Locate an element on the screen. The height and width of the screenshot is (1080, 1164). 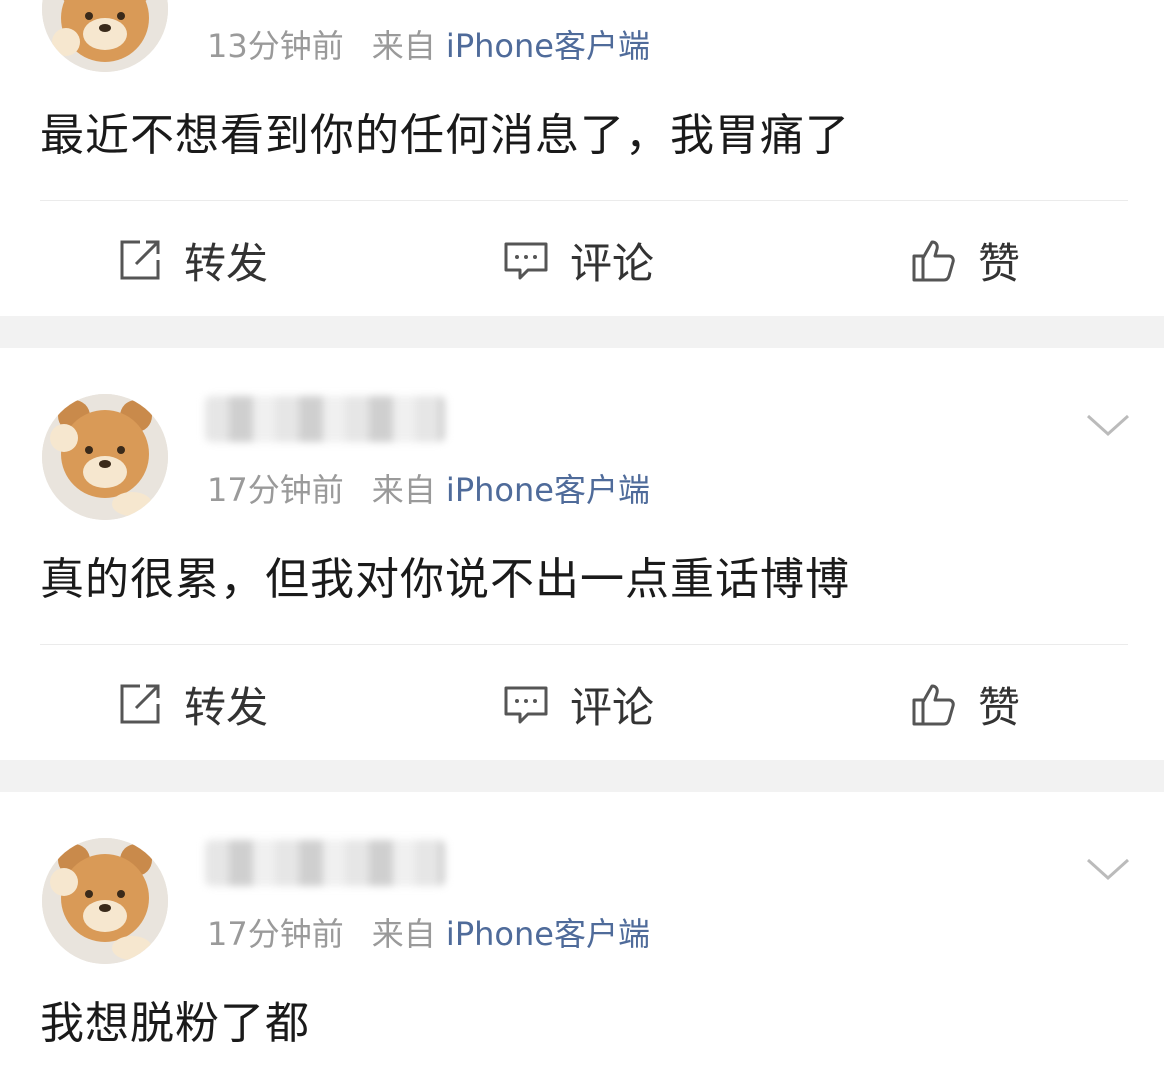
post-content: 我想脱粉了都 is located at coordinates (175, 1023).